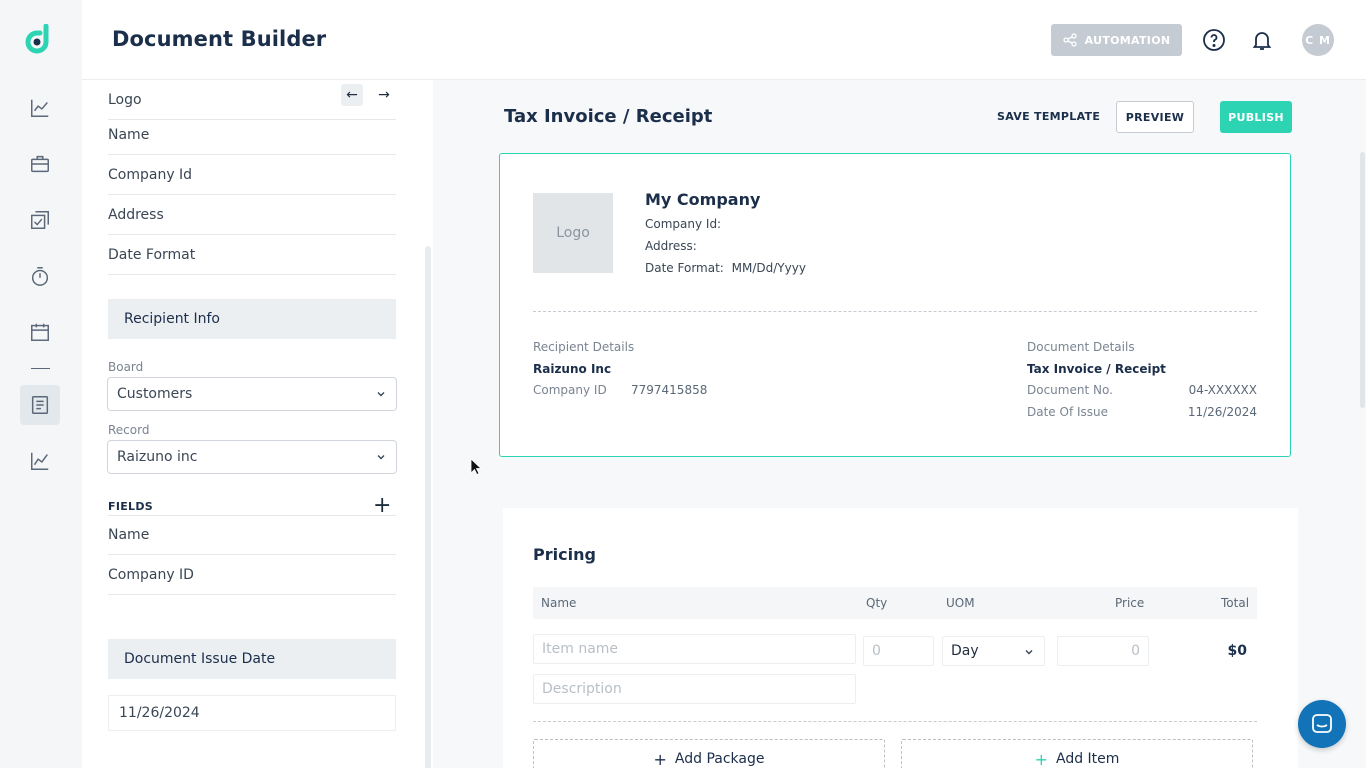 Image resolution: width=1366 pixels, height=768 pixels. I want to click on add-package-label: Add Package, so click(719, 759).